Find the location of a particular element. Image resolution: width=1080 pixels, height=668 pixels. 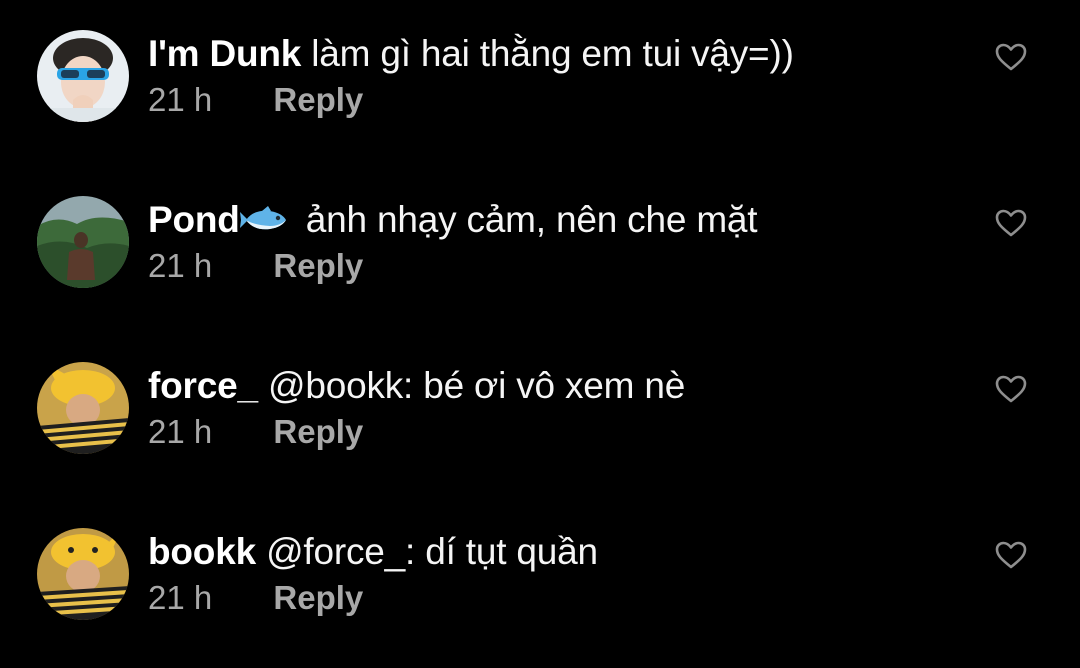

comment-body: ảnh nhạy cảm, nên che mặt is located at coordinates (531, 219).